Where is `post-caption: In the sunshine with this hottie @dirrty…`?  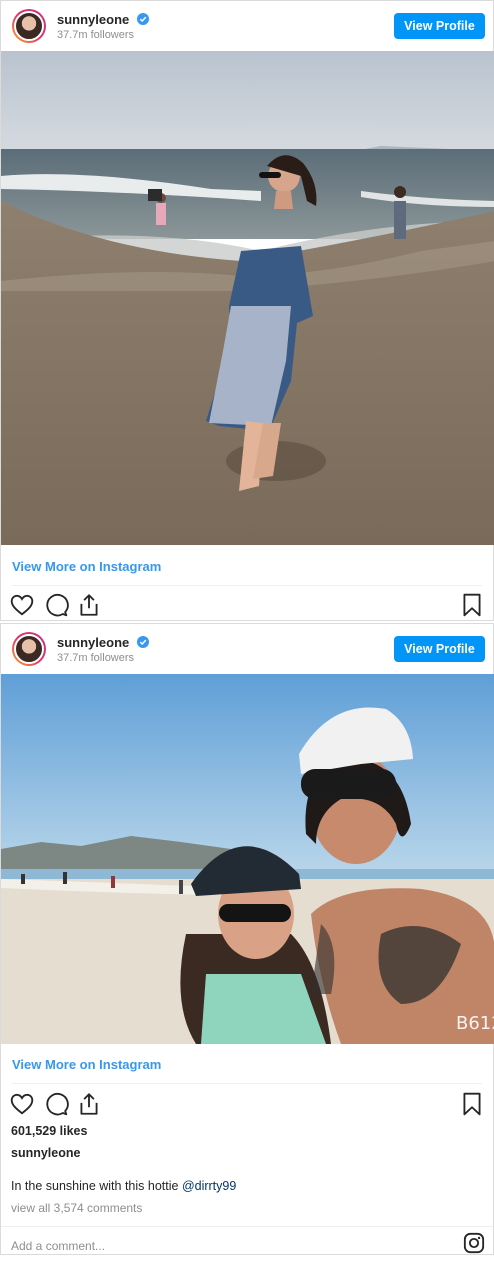 post-caption: In the sunshine with this hottie @dirrty… is located at coordinates (123, 1186).